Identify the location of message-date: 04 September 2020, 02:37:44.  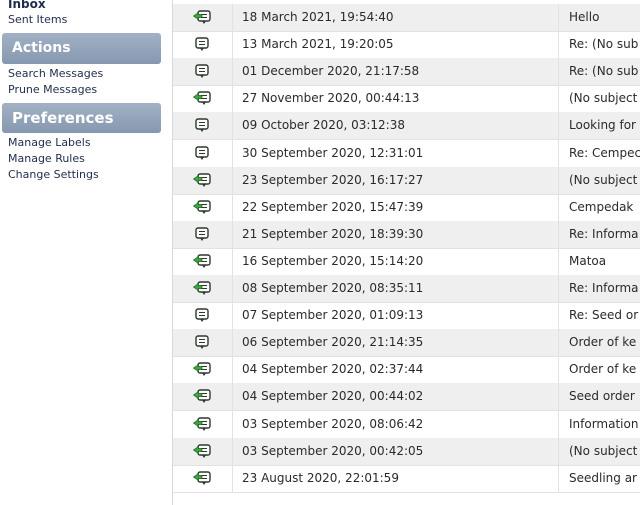
(396, 370).